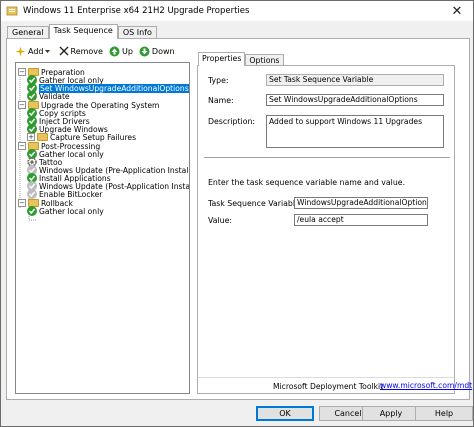  I want to click on ok-button: OK, so click(285, 413).